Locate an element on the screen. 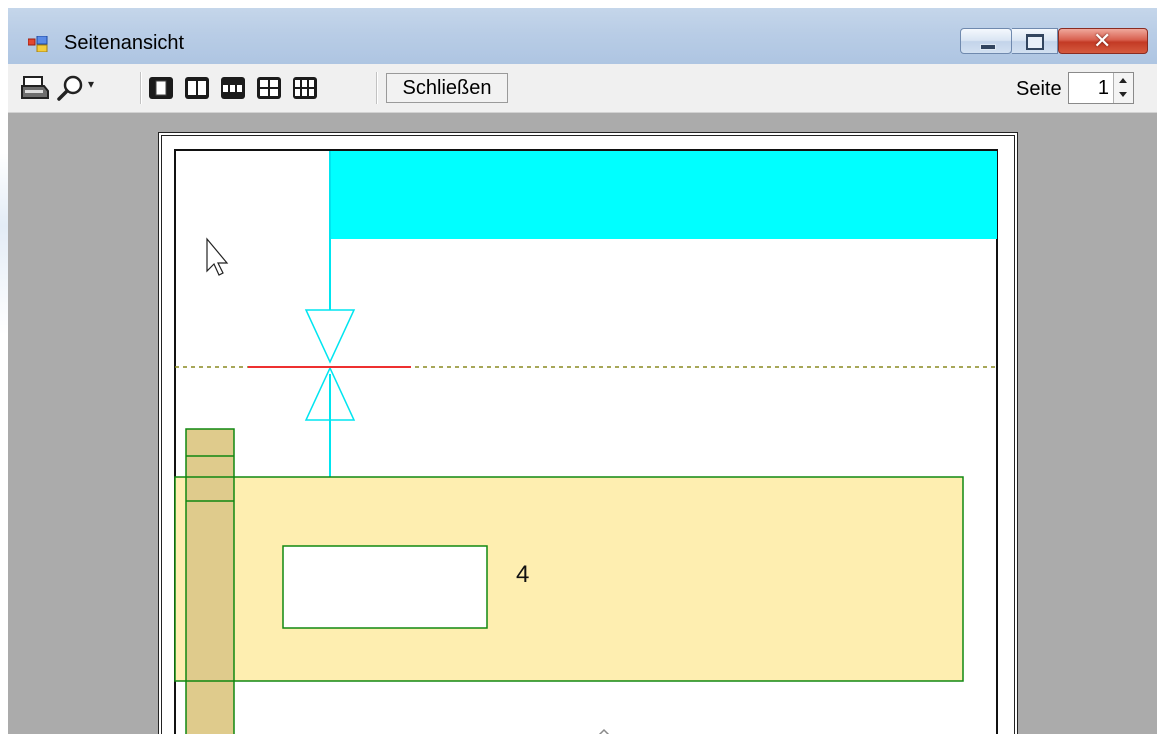 The width and height of the screenshot is (1157, 734). minimize-icon is located at coordinates (988, 47).